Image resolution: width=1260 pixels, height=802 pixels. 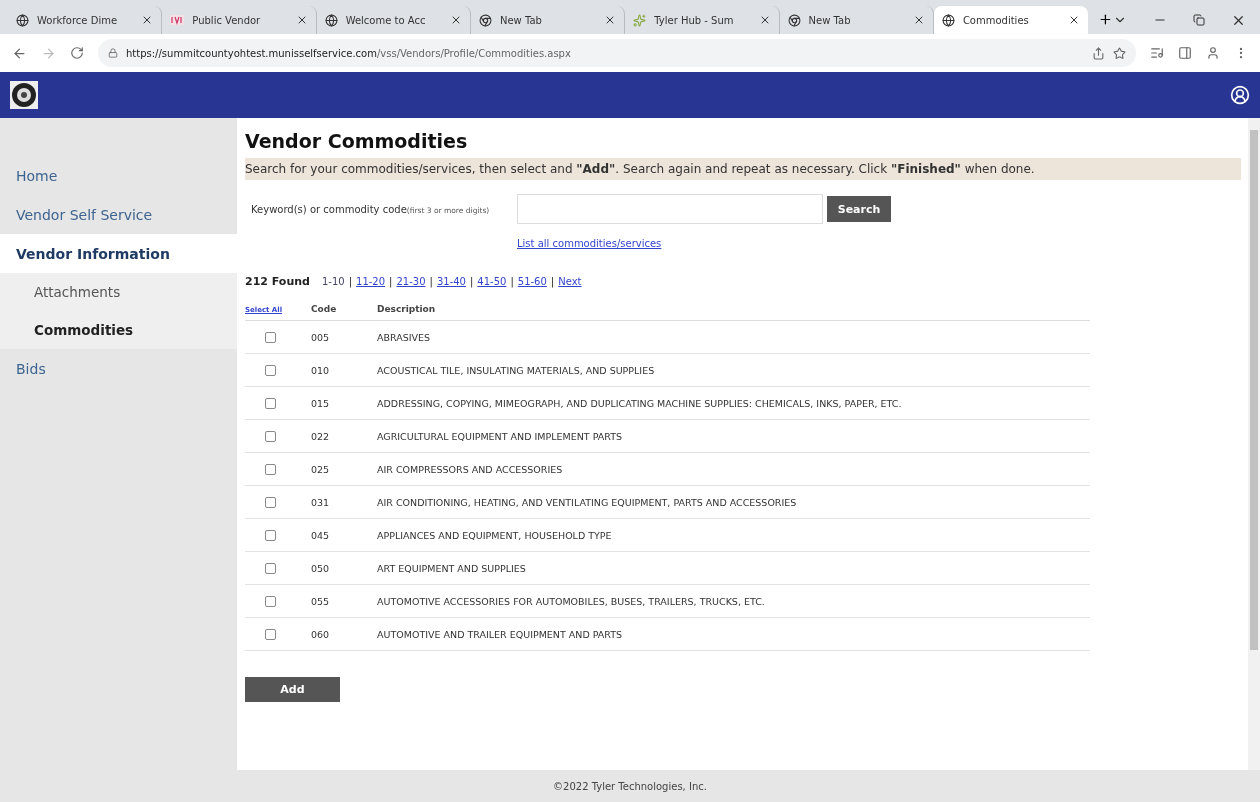 What do you see at coordinates (499, 436) in the screenshot?
I see `description-cell: AGRICULTURAL EQUIPMENT AND IMPLEMENT PARTS` at bounding box center [499, 436].